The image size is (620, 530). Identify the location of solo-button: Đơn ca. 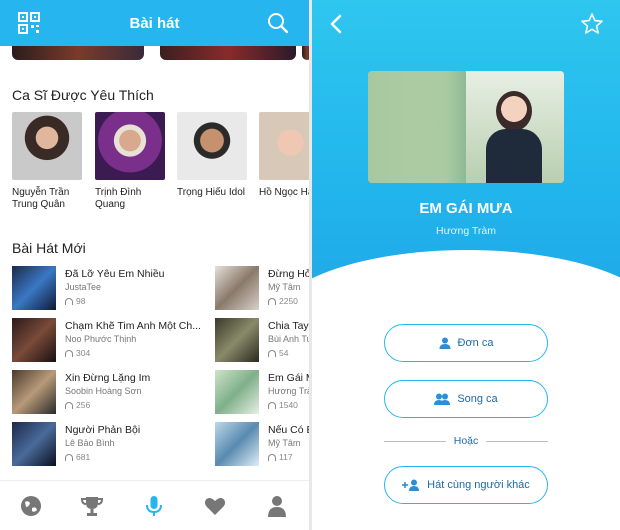
(466, 343).